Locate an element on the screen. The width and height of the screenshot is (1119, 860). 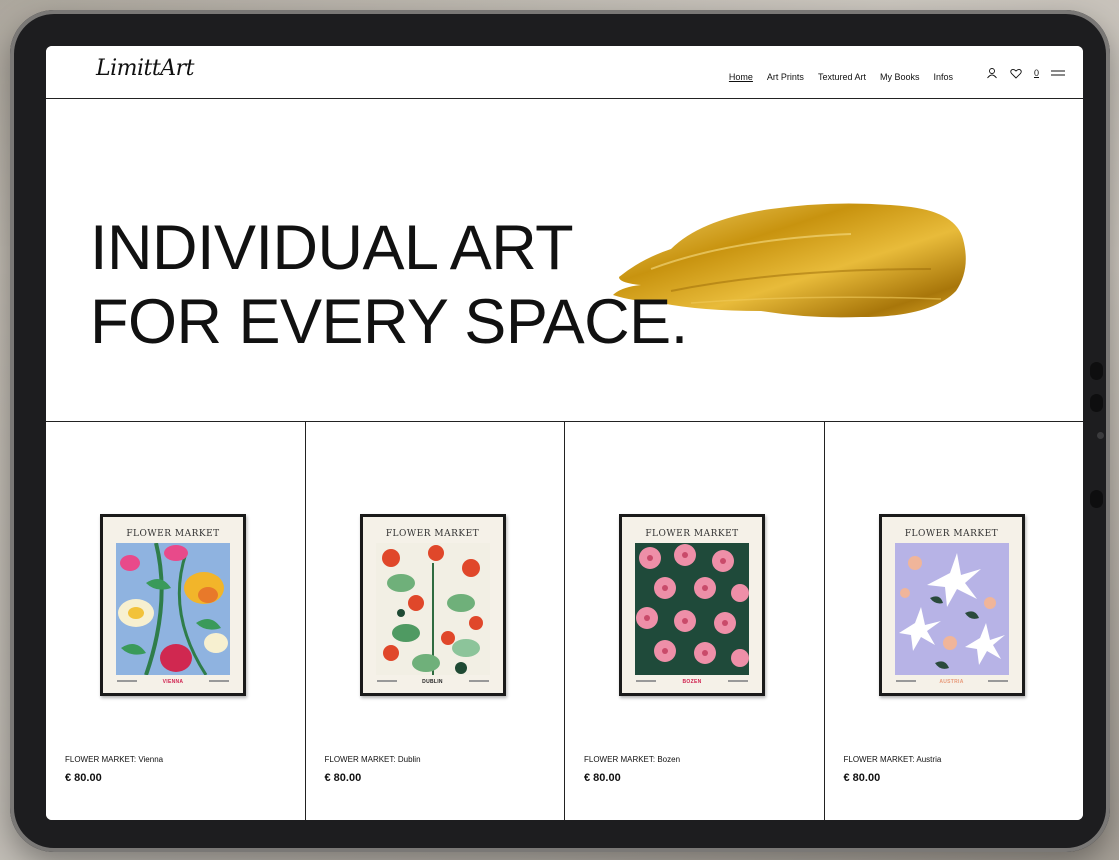
site-logo: LimittArt is located at coordinates (145, 68).